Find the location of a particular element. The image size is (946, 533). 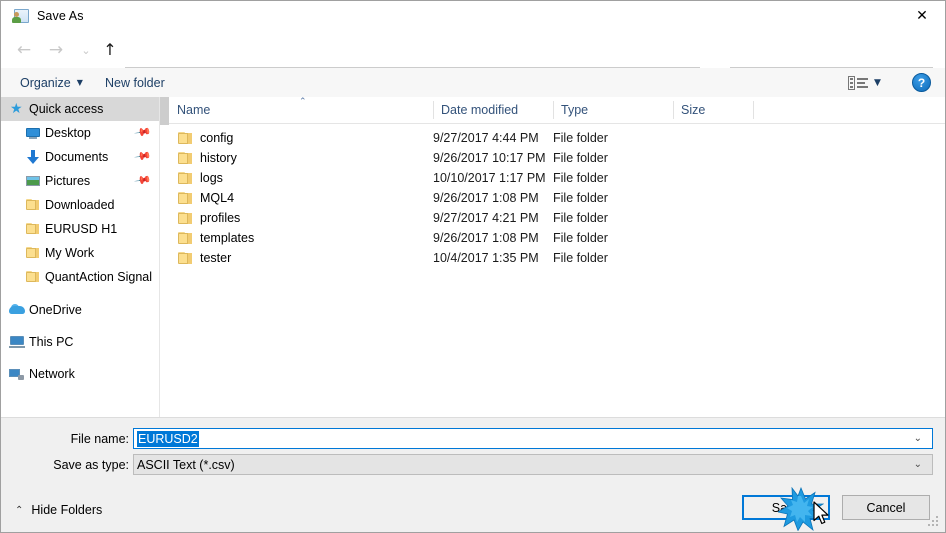

sidebar-item-desktop: Desktop 📌 is located at coordinates (80, 133).